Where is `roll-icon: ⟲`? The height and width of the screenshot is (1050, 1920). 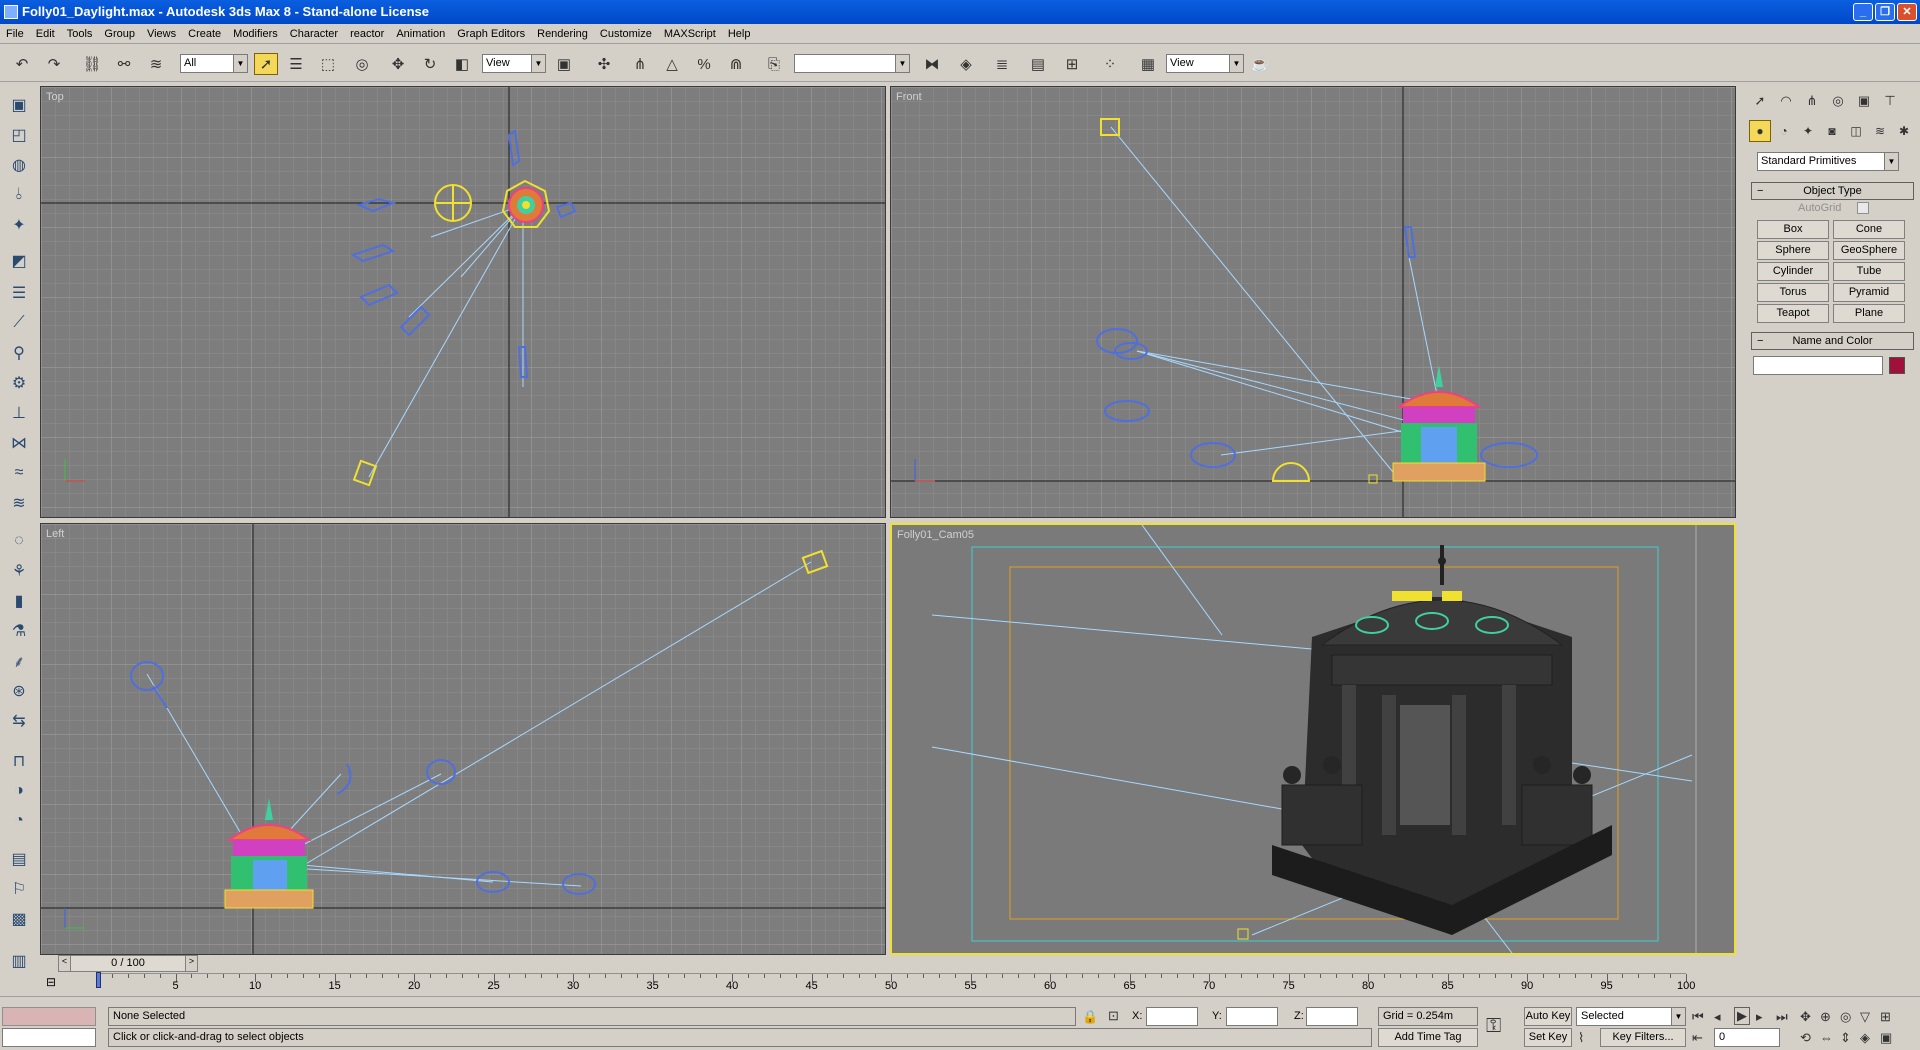
roll-icon: ⟲ is located at coordinates (1805, 1038).